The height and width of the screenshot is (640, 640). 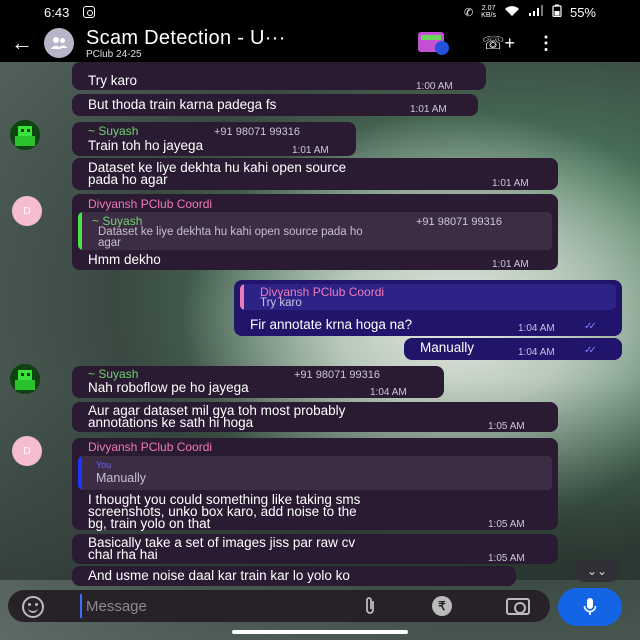 I want to click on quoted-message: You Manually, so click(x=315, y=473).